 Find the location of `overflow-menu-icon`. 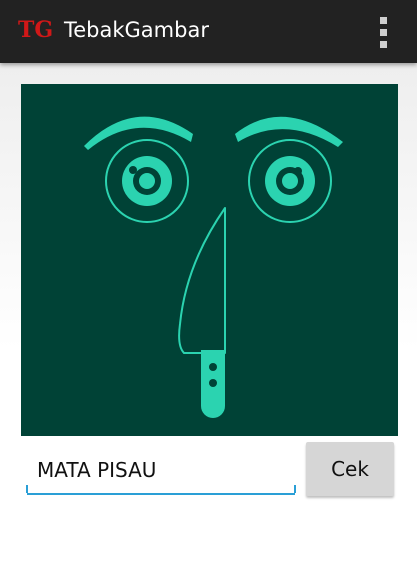

overflow-menu-icon is located at coordinates (383, 32).